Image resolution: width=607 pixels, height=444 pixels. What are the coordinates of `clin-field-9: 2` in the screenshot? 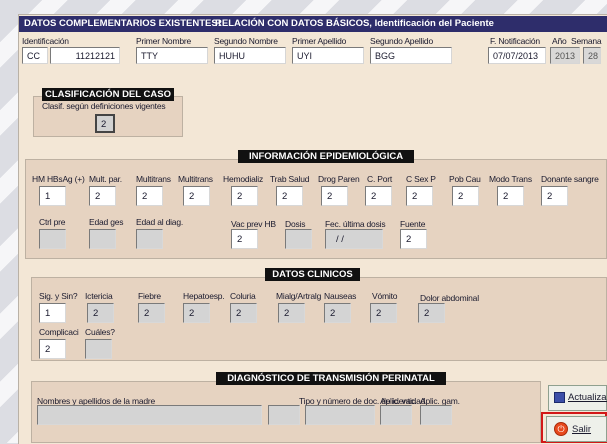 It's located at (431, 313).